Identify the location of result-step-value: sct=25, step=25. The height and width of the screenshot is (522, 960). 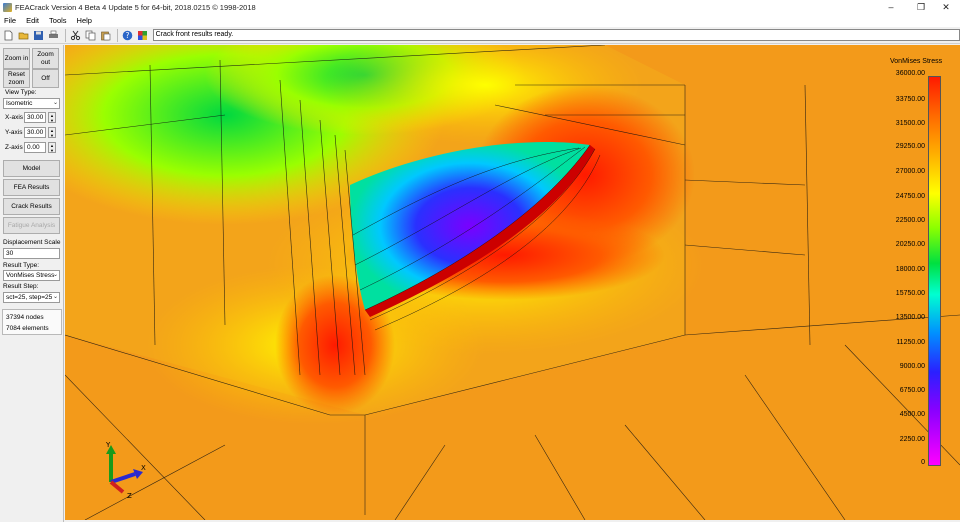
(29, 297).